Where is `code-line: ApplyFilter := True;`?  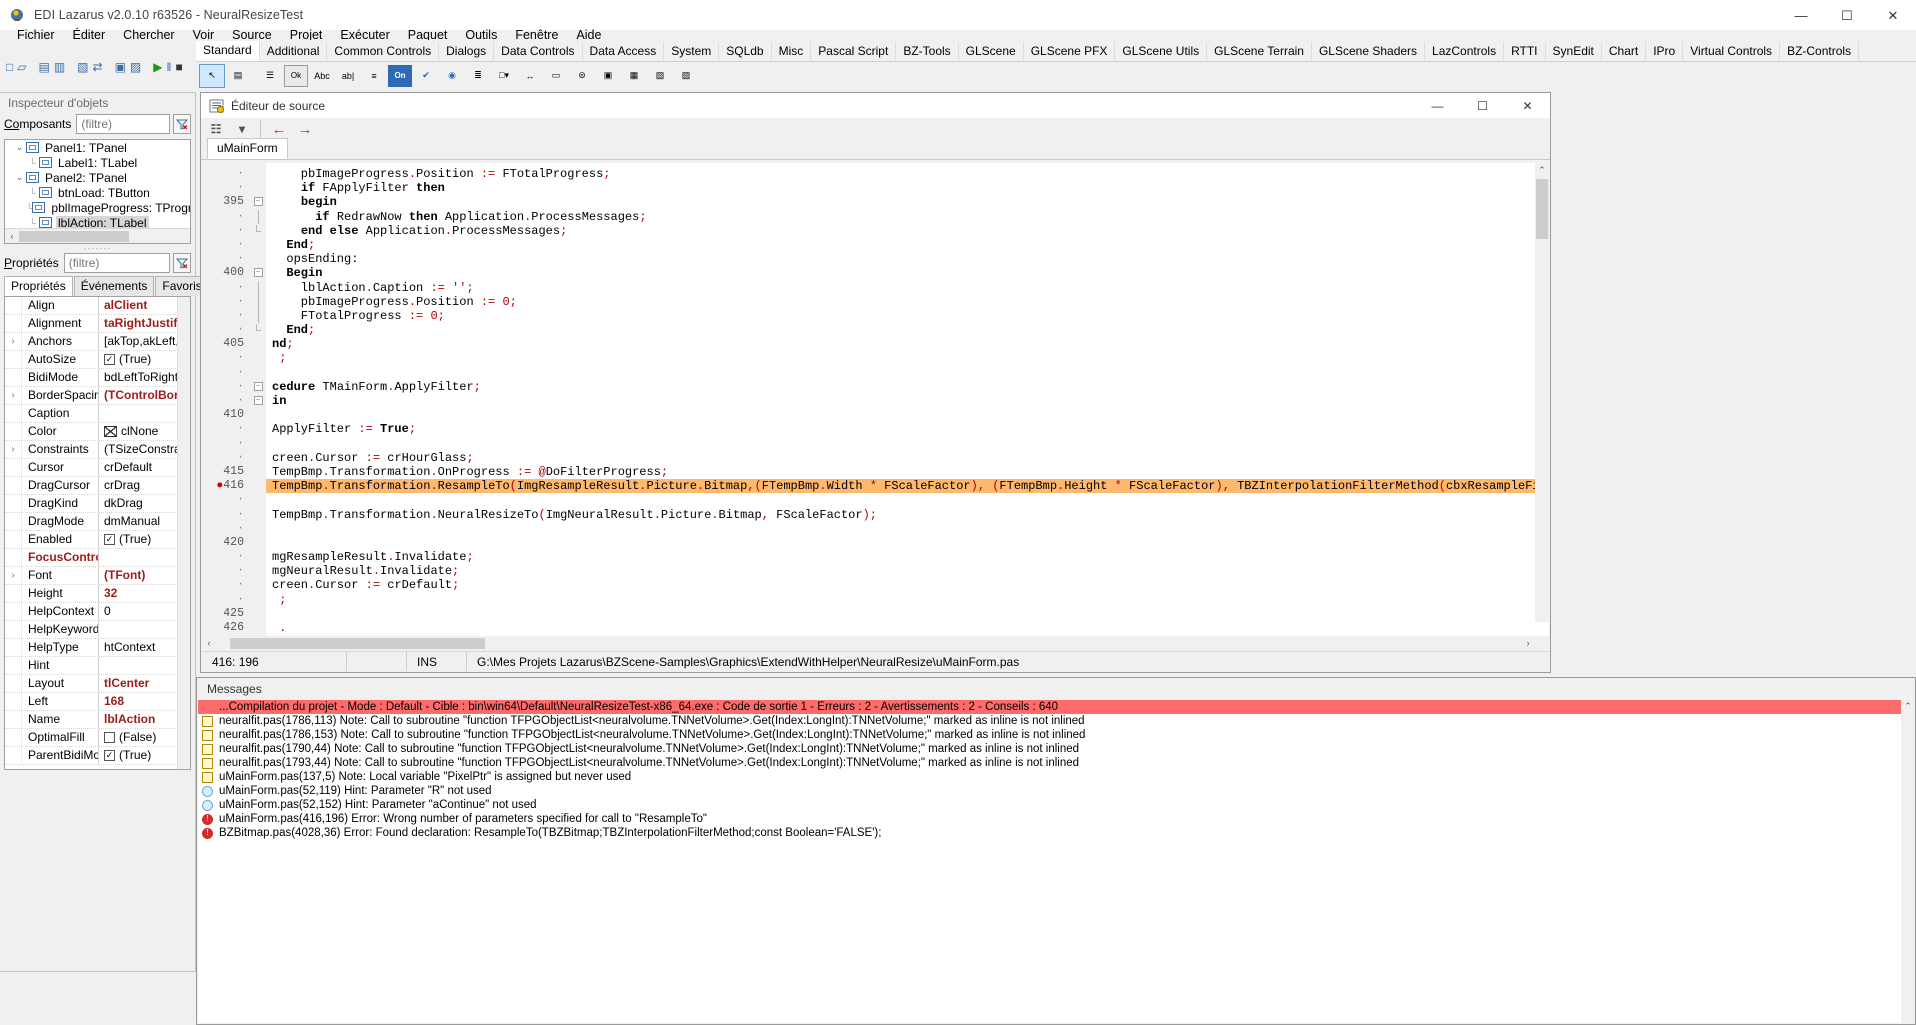
code-line: ApplyFilter := True; is located at coordinates (907, 429).